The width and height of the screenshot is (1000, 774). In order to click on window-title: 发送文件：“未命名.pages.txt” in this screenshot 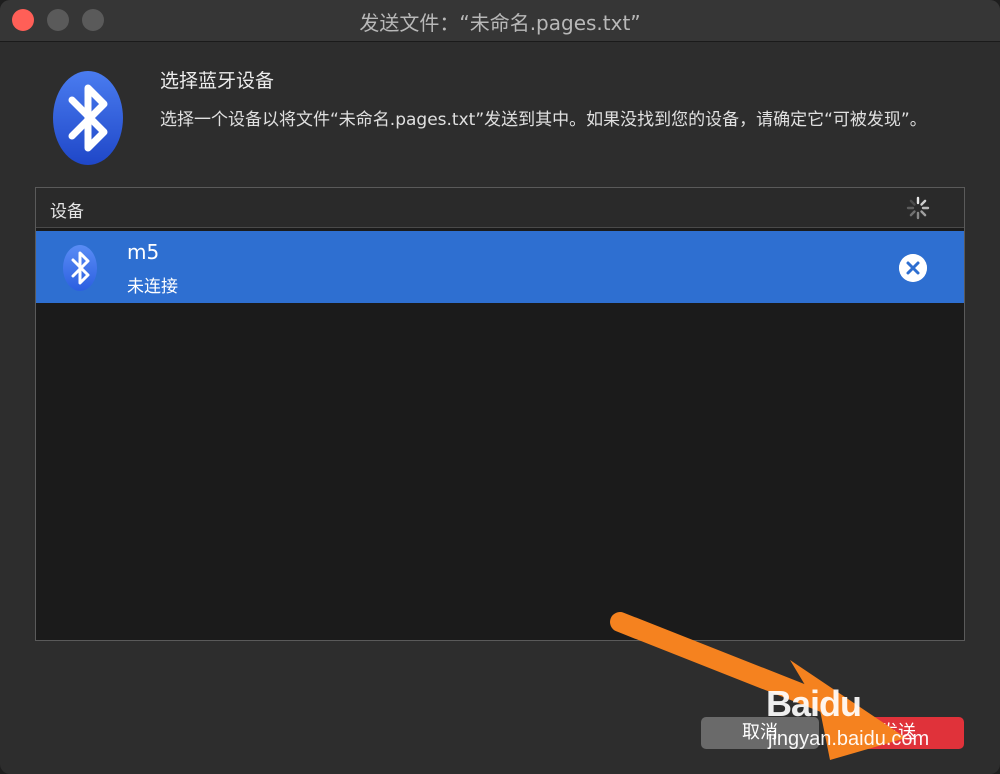, I will do `click(500, 23)`.